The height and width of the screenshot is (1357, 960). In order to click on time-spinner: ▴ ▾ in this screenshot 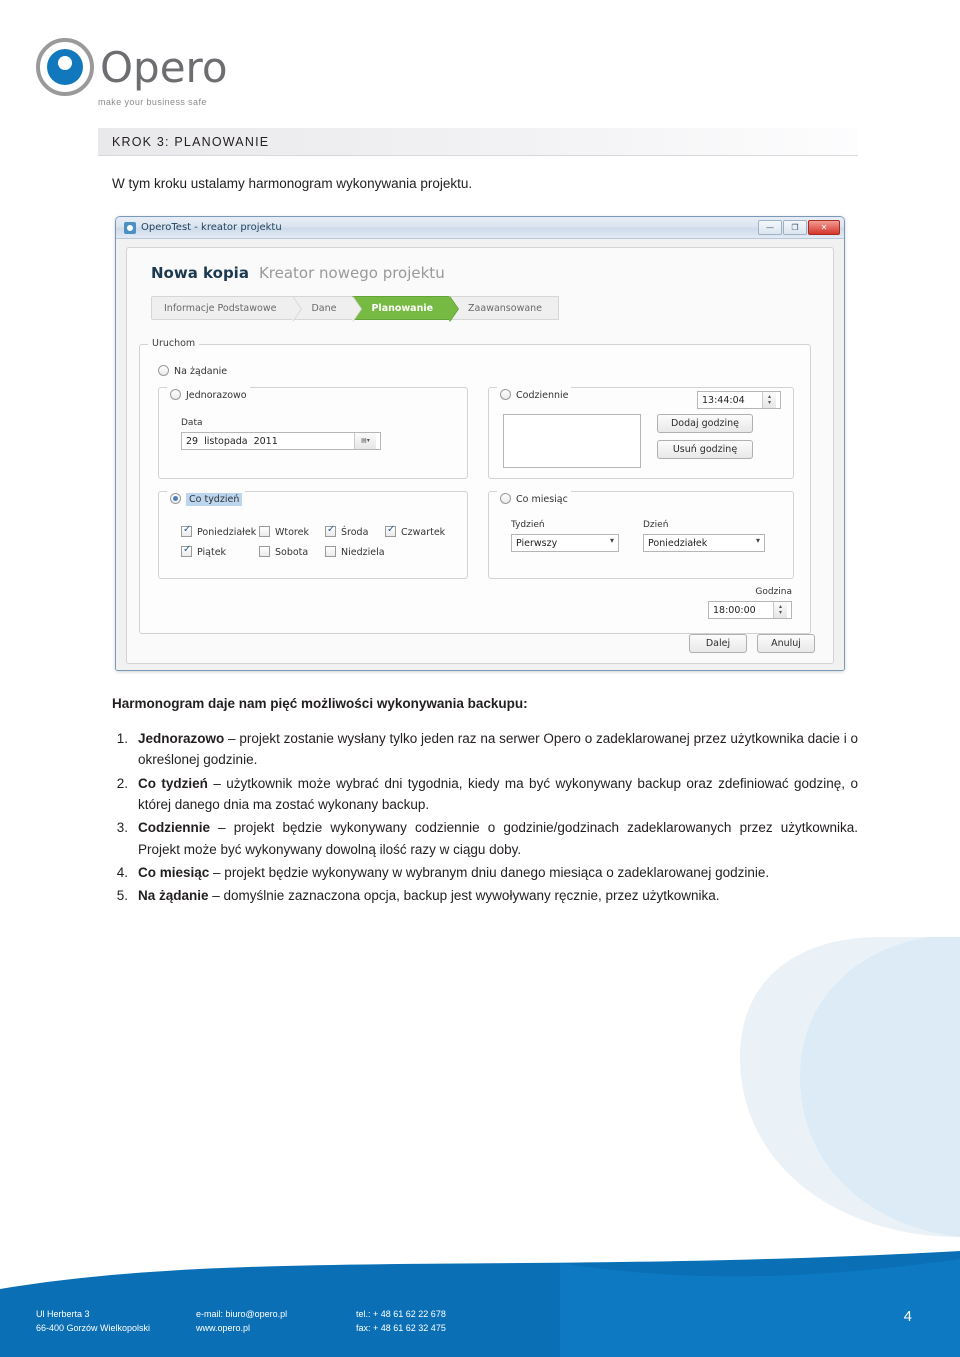, I will do `click(769, 400)`.